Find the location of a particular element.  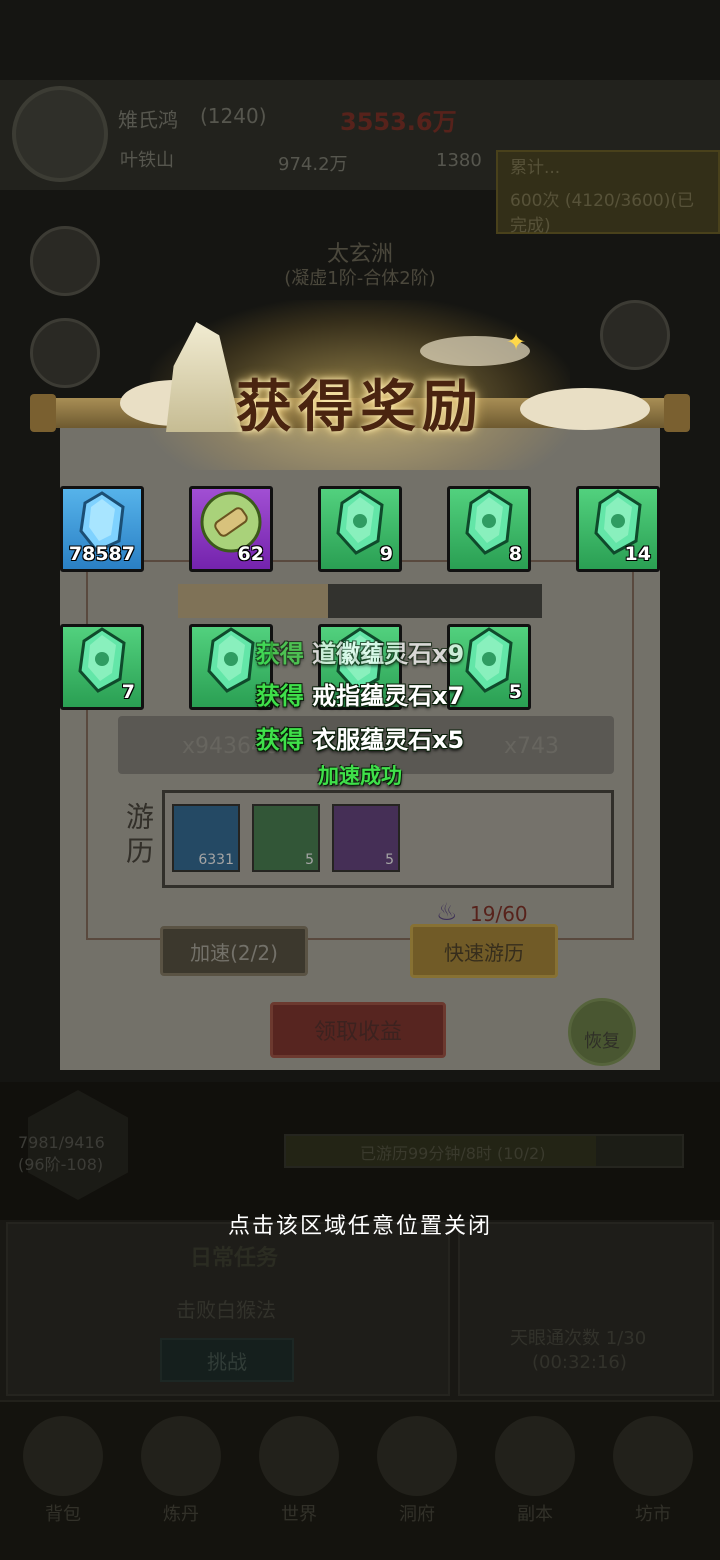

reward-count: 62 is located at coordinates (250, 554).